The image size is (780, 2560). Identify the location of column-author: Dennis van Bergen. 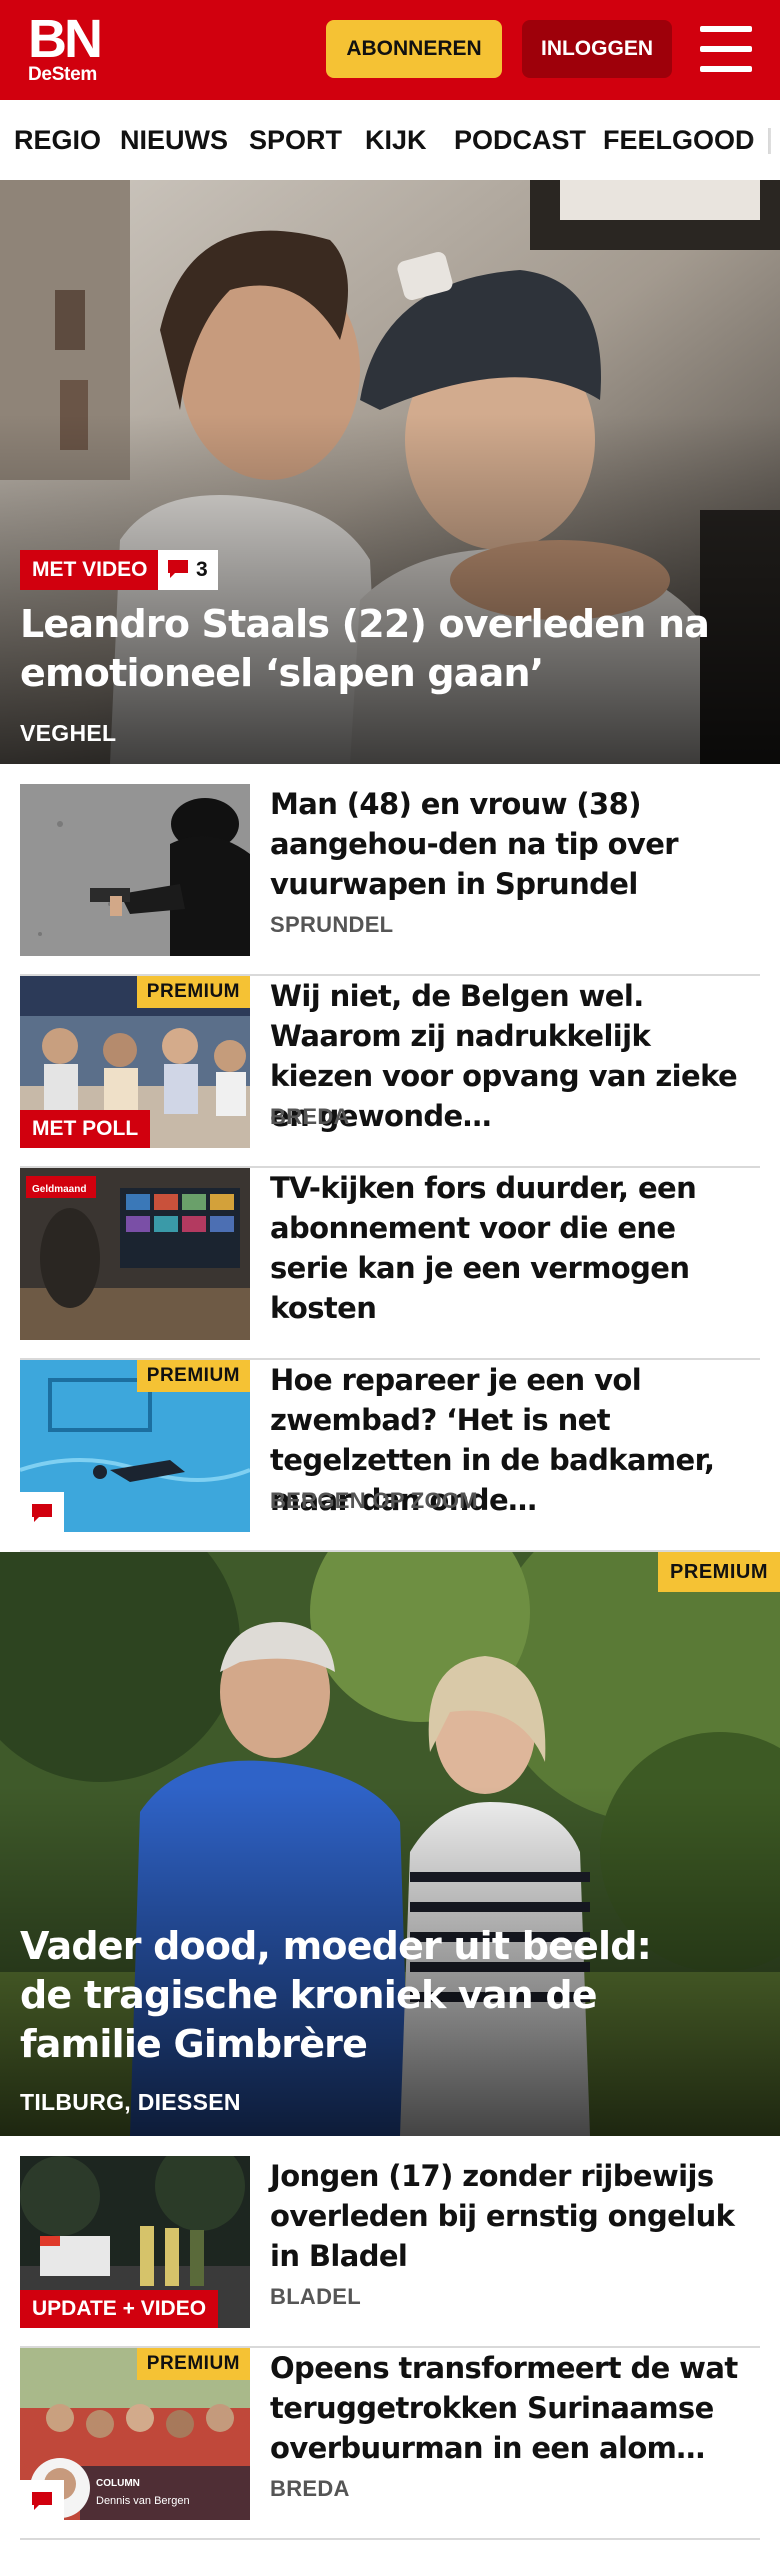
(143, 2501).